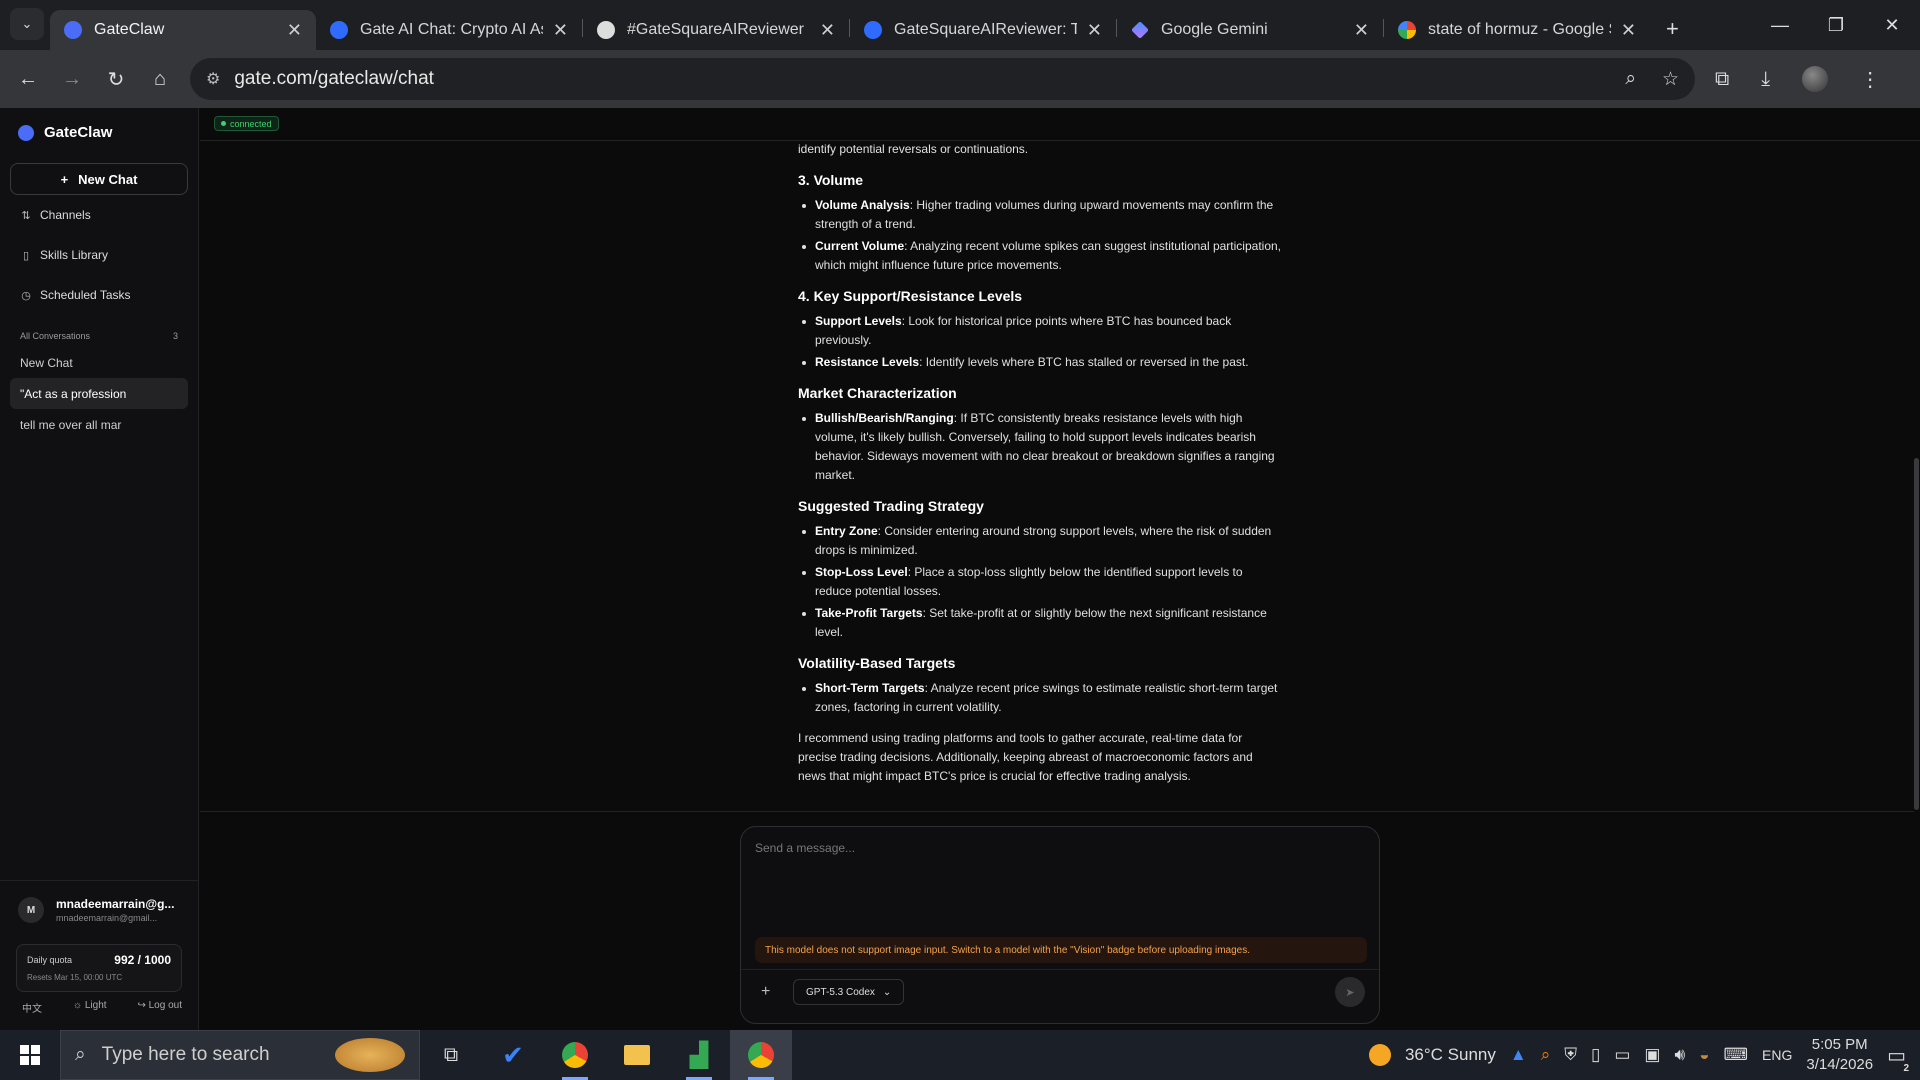  What do you see at coordinates (1899, 1058) in the screenshot?
I see `notification-icon: ▭ 2` at bounding box center [1899, 1058].